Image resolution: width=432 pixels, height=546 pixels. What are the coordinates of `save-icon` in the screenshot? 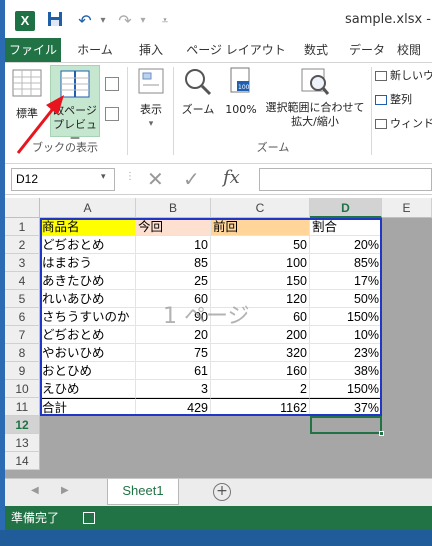 It's located at (55, 21).